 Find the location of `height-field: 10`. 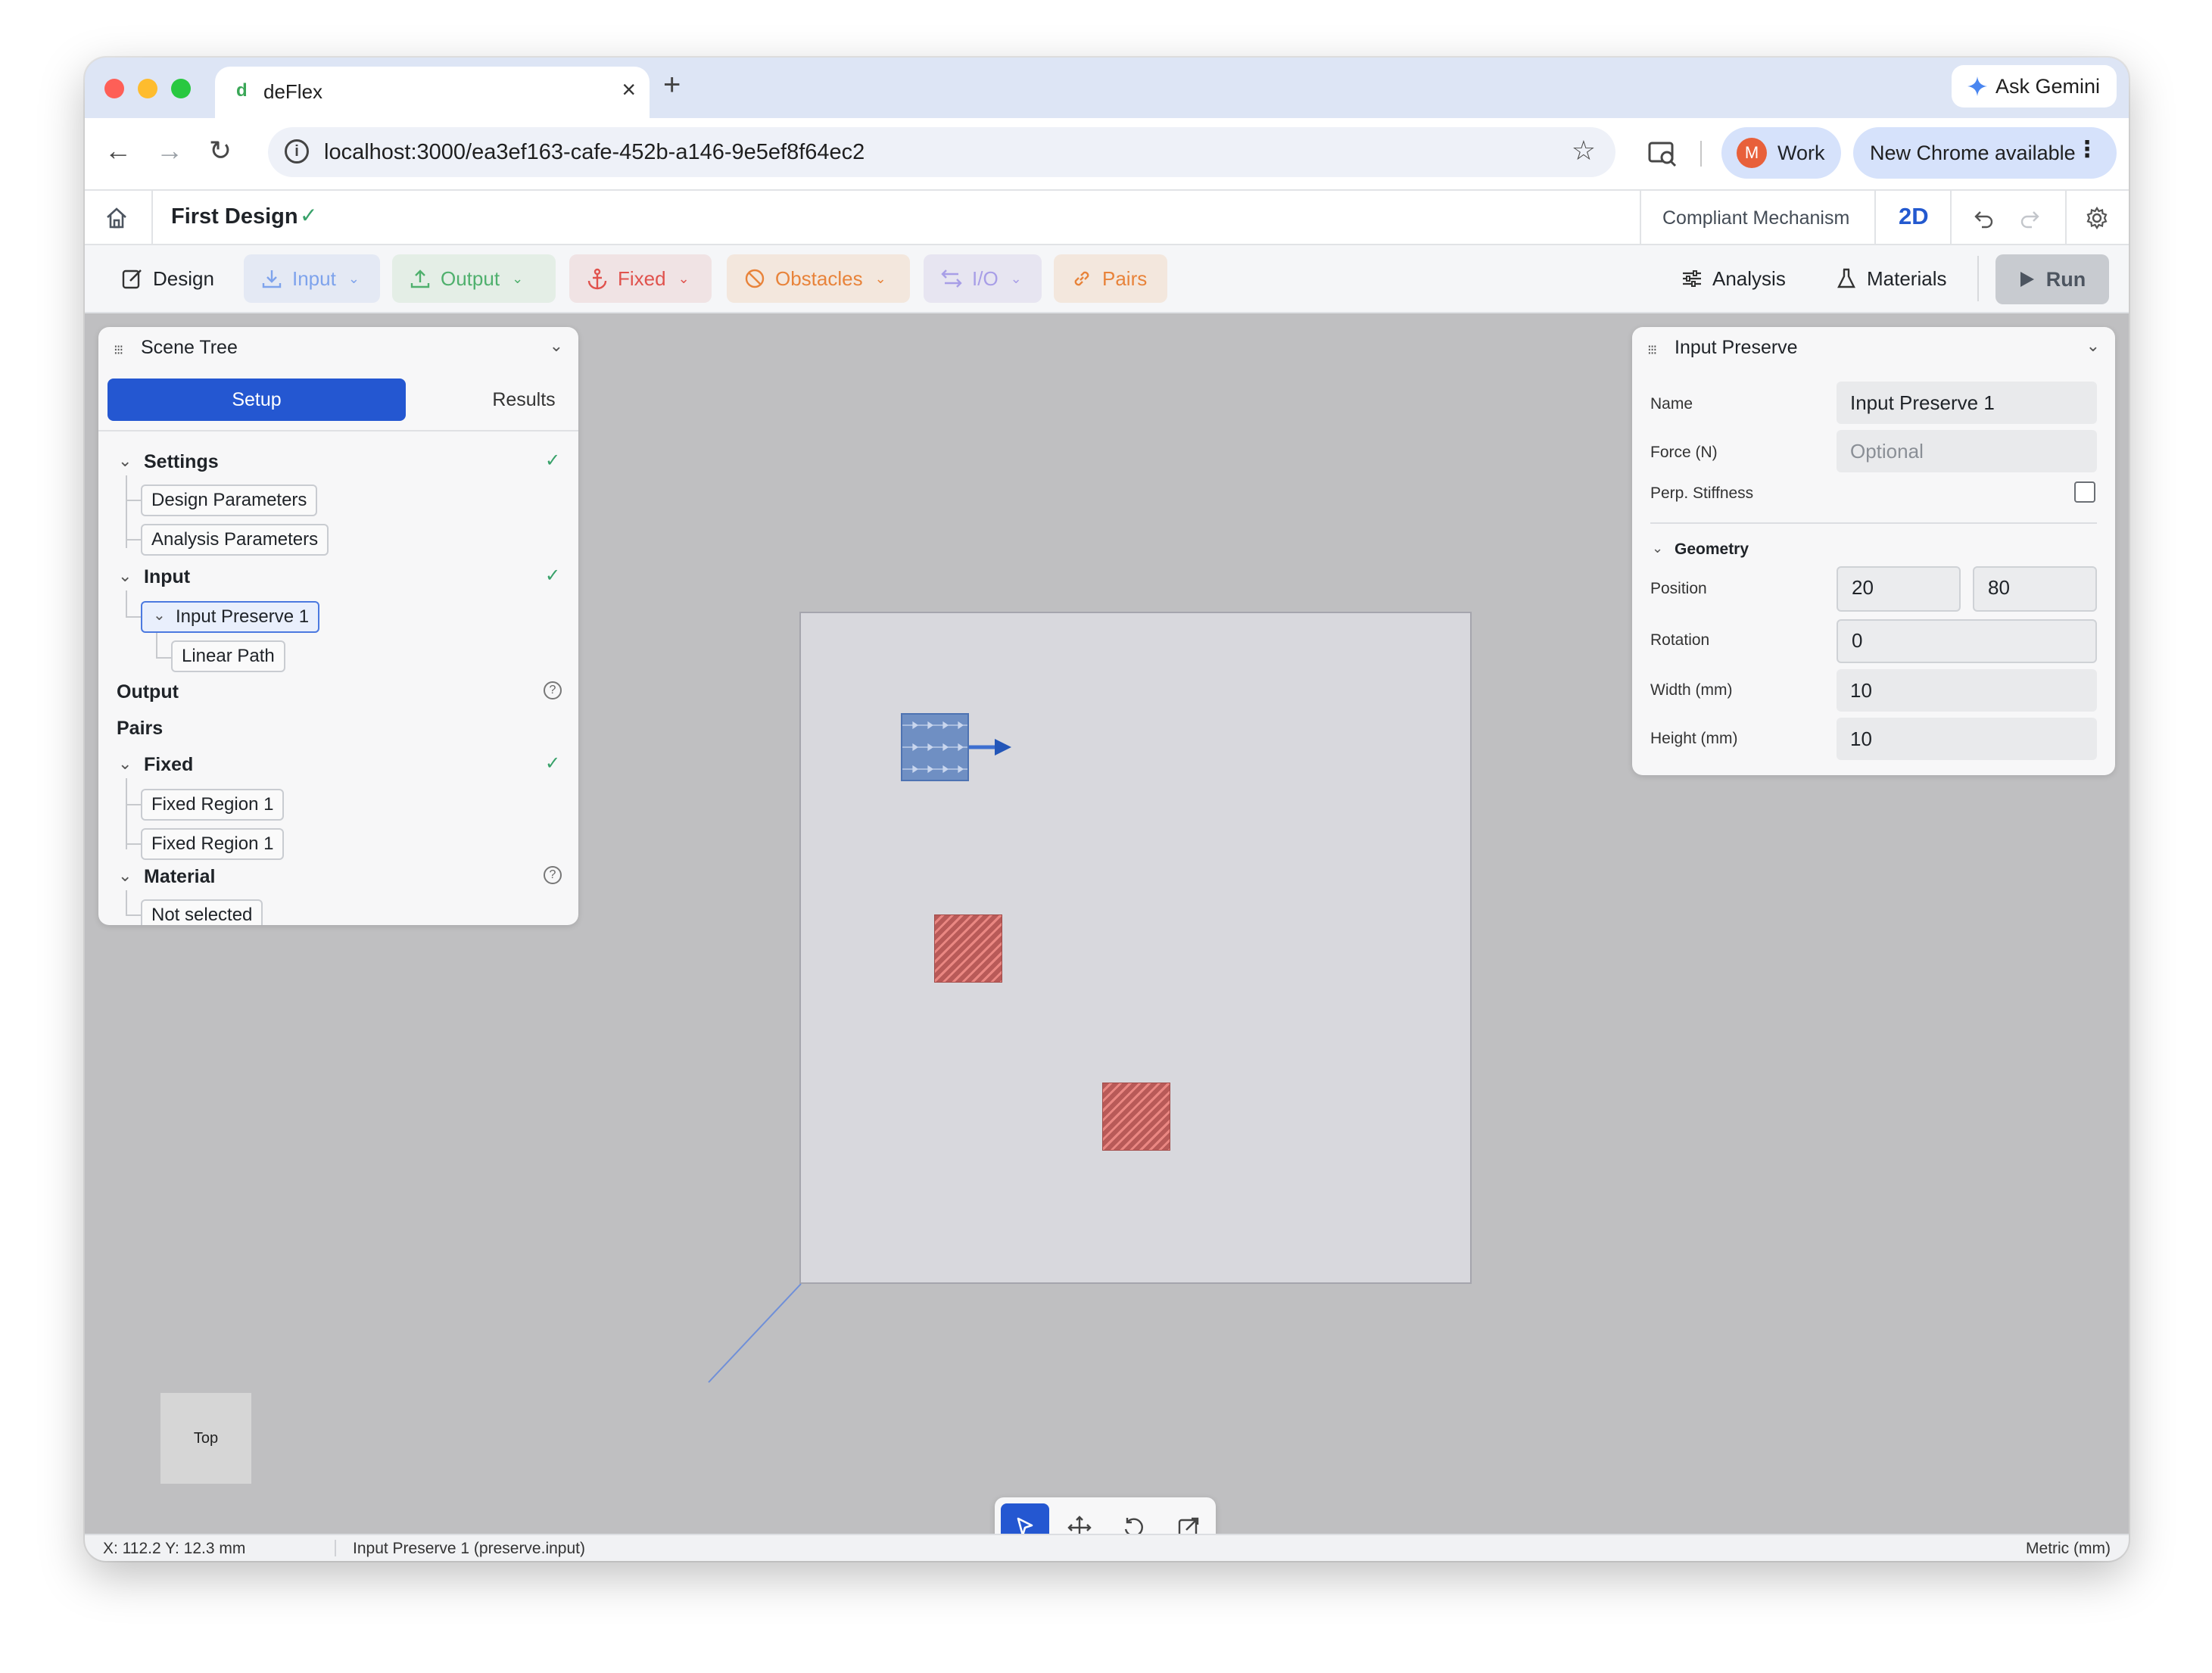

height-field: 10 is located at coordinates (1967, 739).